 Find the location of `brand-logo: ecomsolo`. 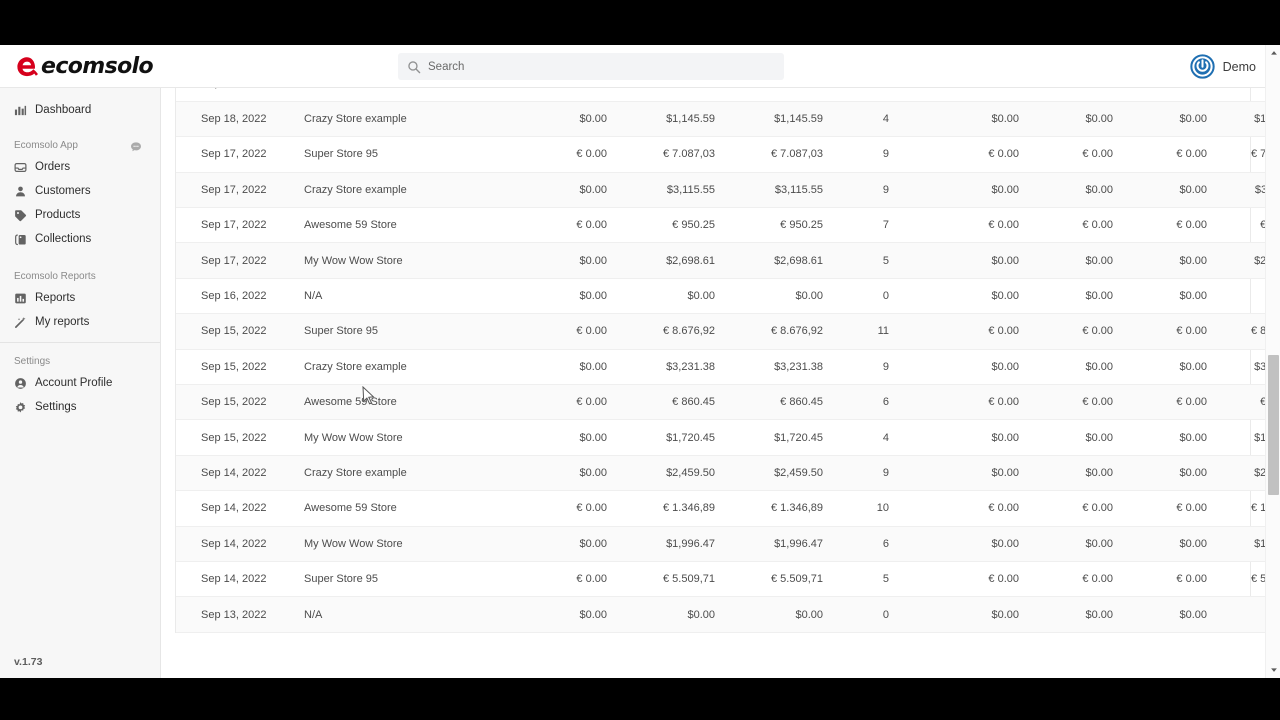

brand-logo: ecomsolo is located at coordinates (94, 66).